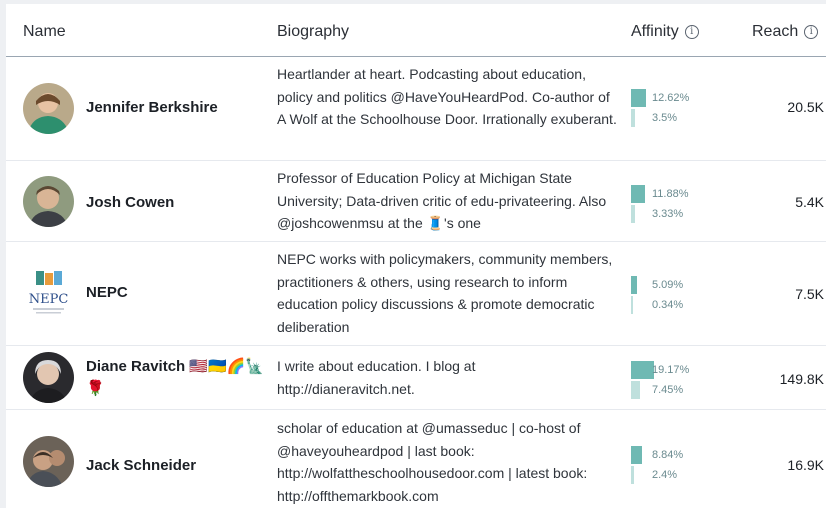 The width and height of the screenshot is (826, 508). What do you see at coordinates (668, 455) in the screenshot?
I see `affinity-primary-value: 8.84%` at bounding box center [668, 455].